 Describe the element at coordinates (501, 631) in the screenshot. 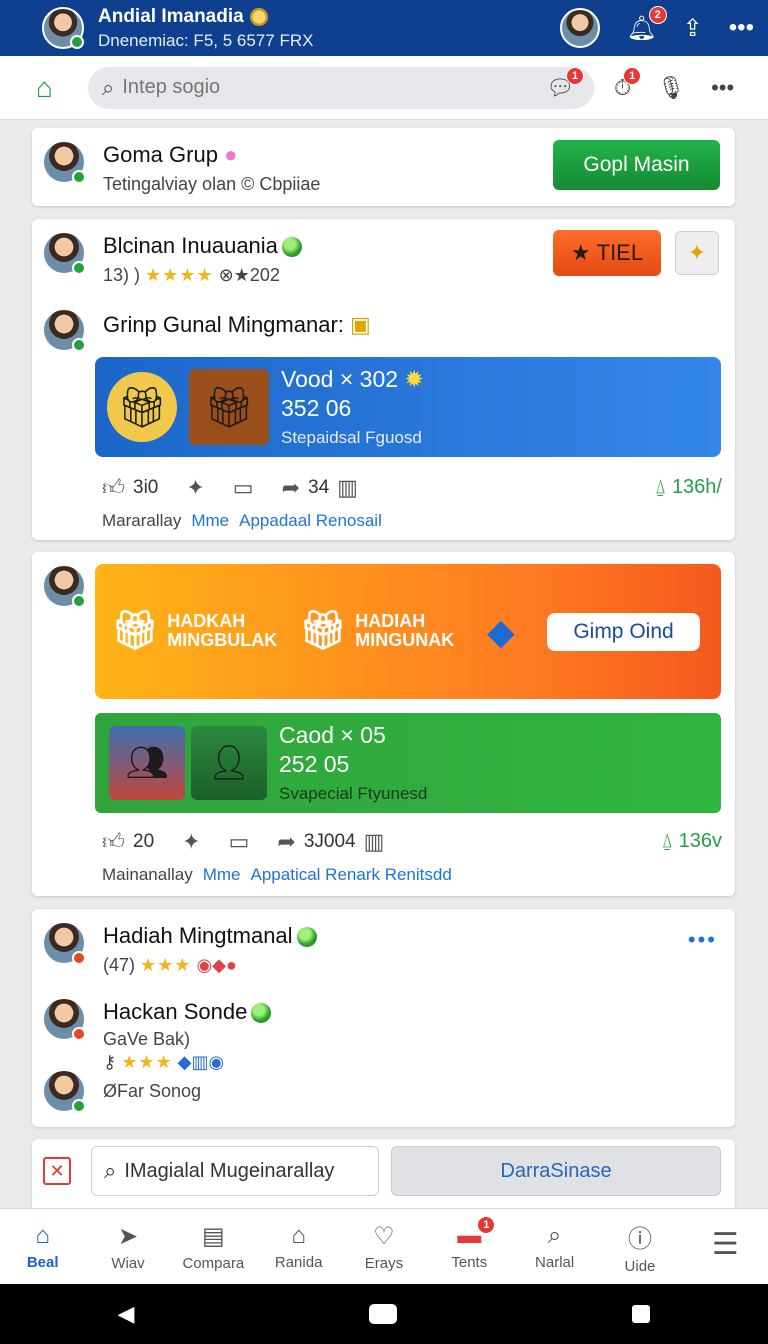

I see `cube-icon: ◆` at that location.